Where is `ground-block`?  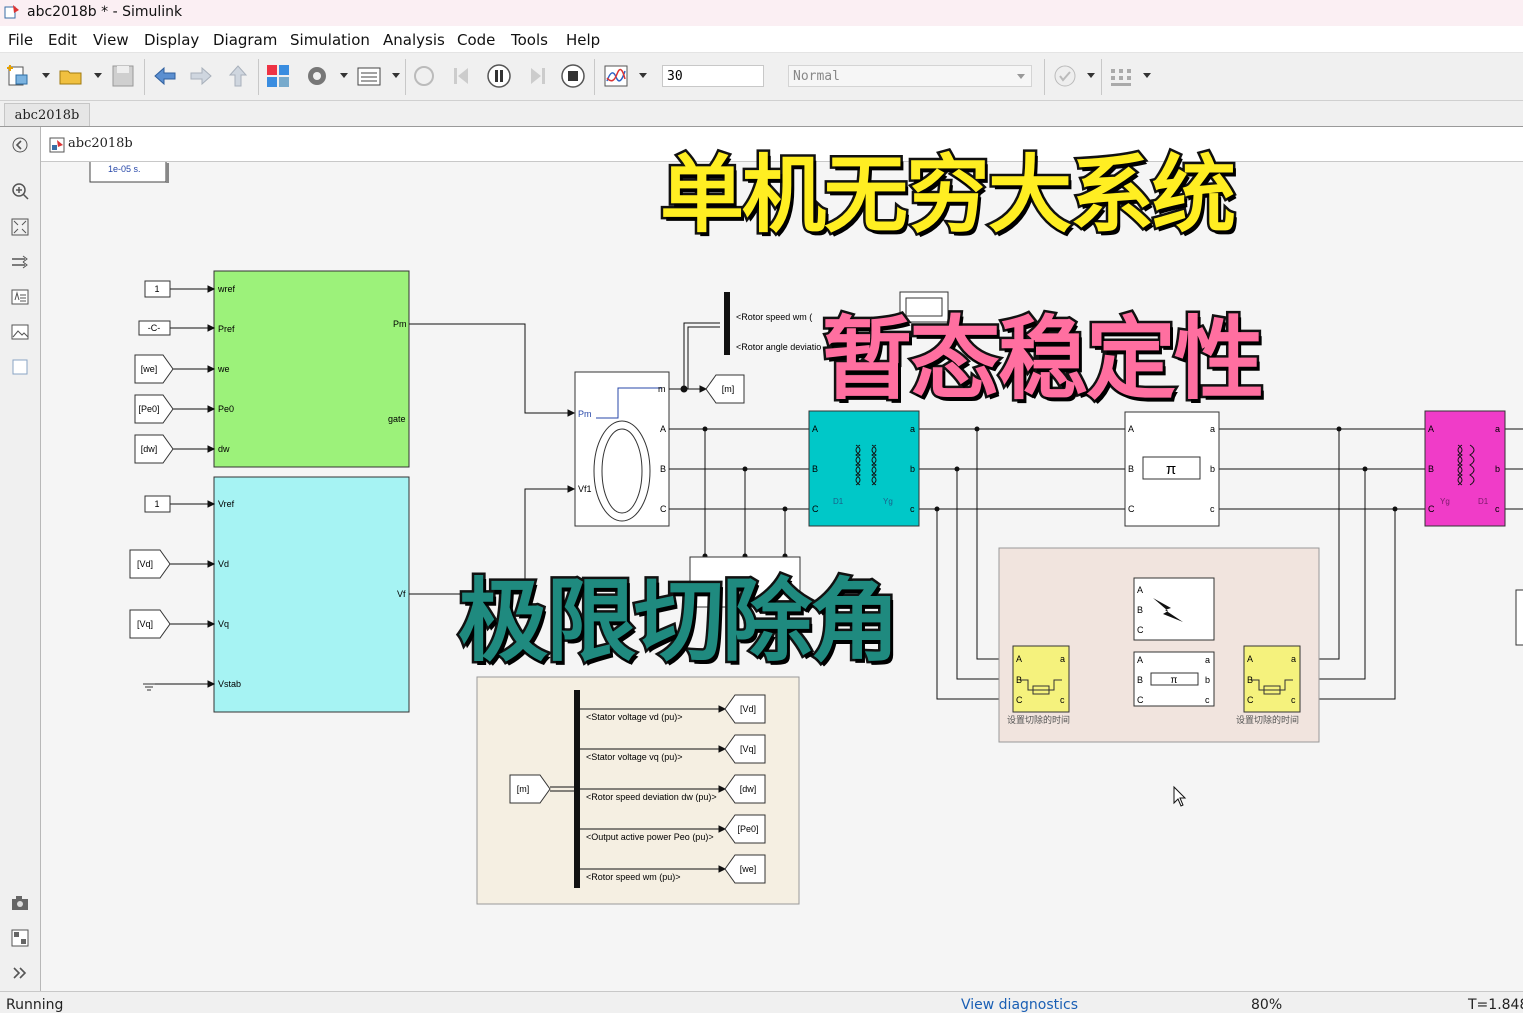
ground-block is located at coordinates (149, 687).